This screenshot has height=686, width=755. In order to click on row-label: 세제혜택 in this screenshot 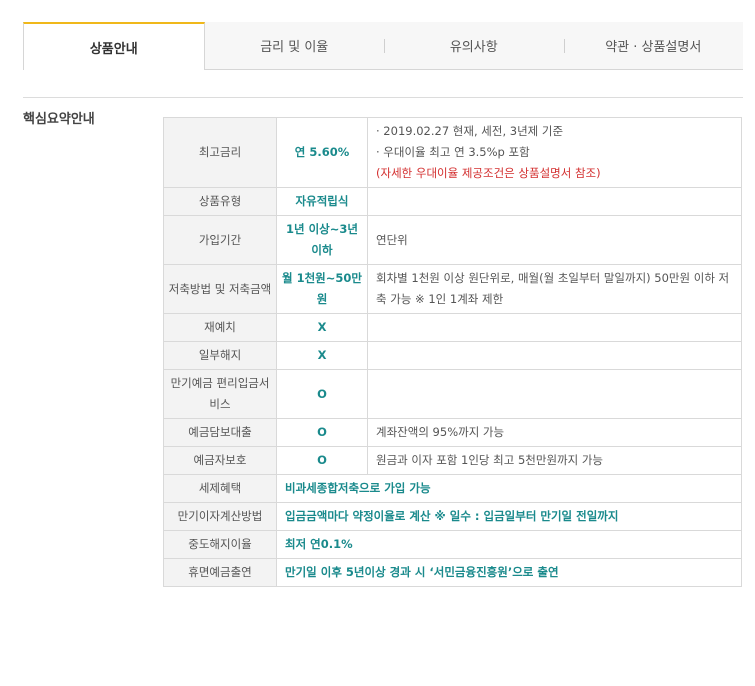, I will do `click(220, 488)`.